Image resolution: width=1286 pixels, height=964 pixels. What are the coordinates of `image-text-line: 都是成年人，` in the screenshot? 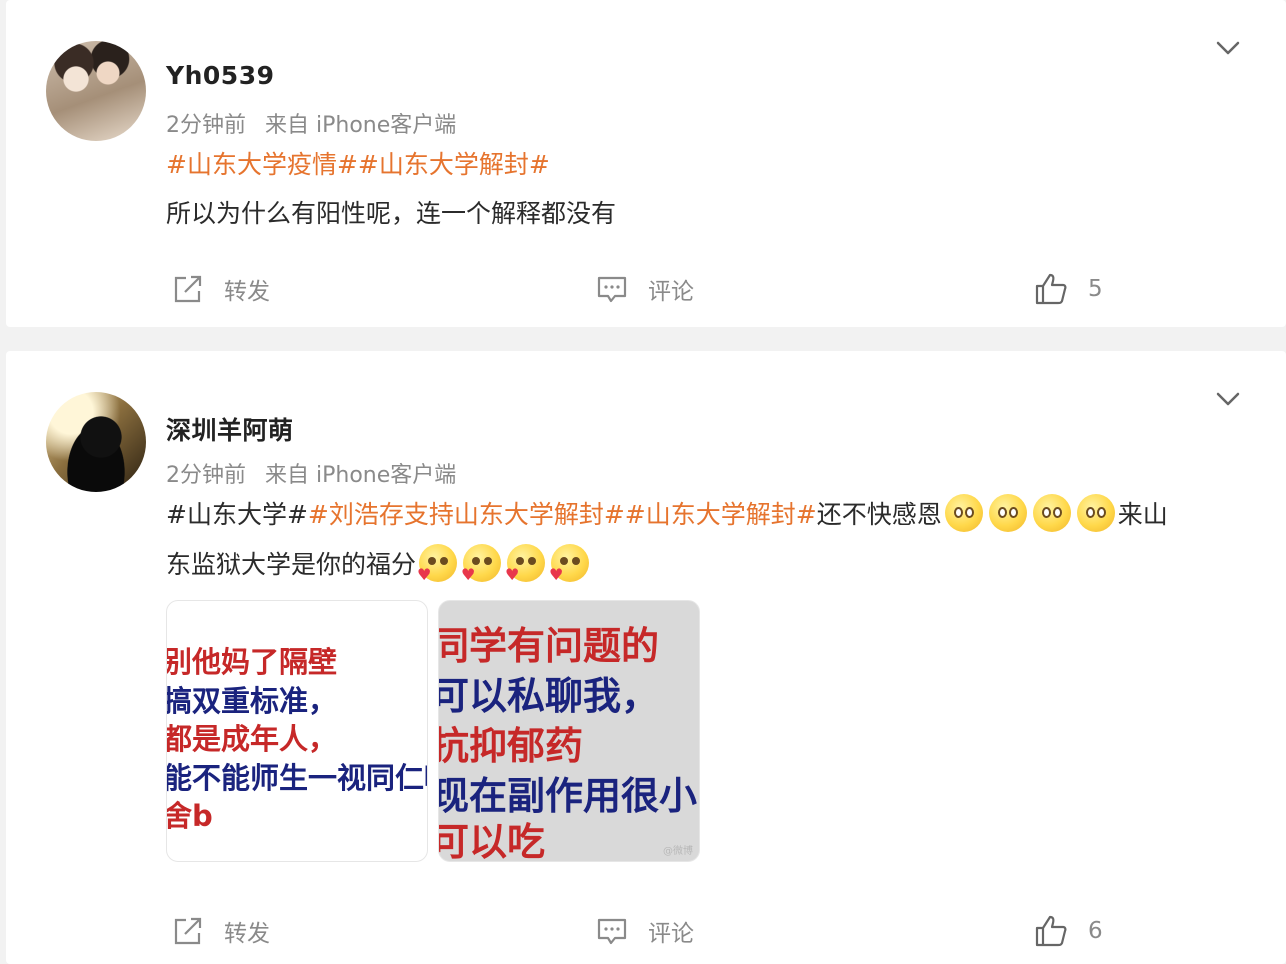 It's located at (252, 739).